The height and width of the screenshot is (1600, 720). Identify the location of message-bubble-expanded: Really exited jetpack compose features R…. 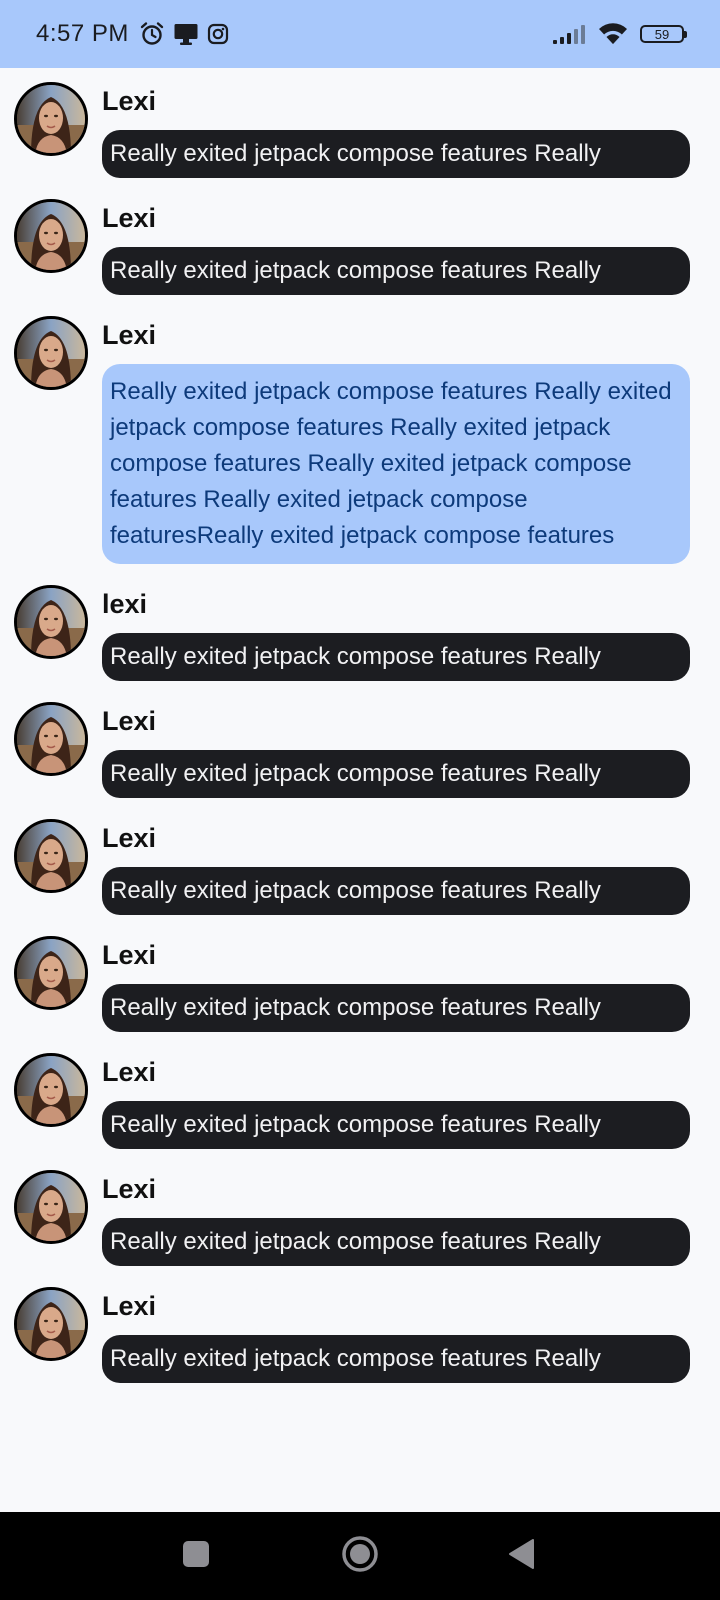
(396, 464).